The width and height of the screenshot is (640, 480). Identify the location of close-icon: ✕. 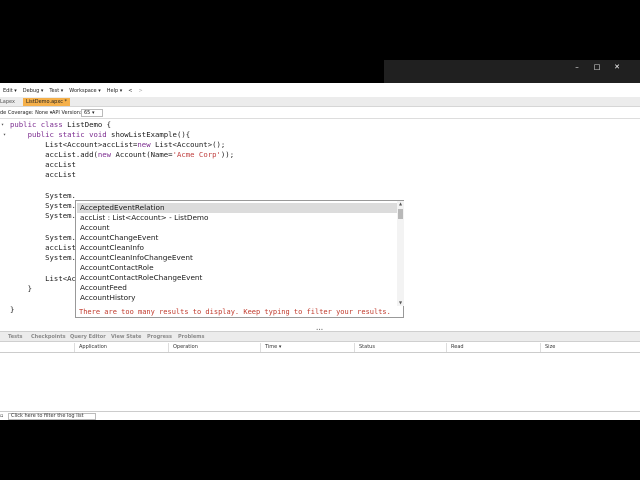
(617, 67).